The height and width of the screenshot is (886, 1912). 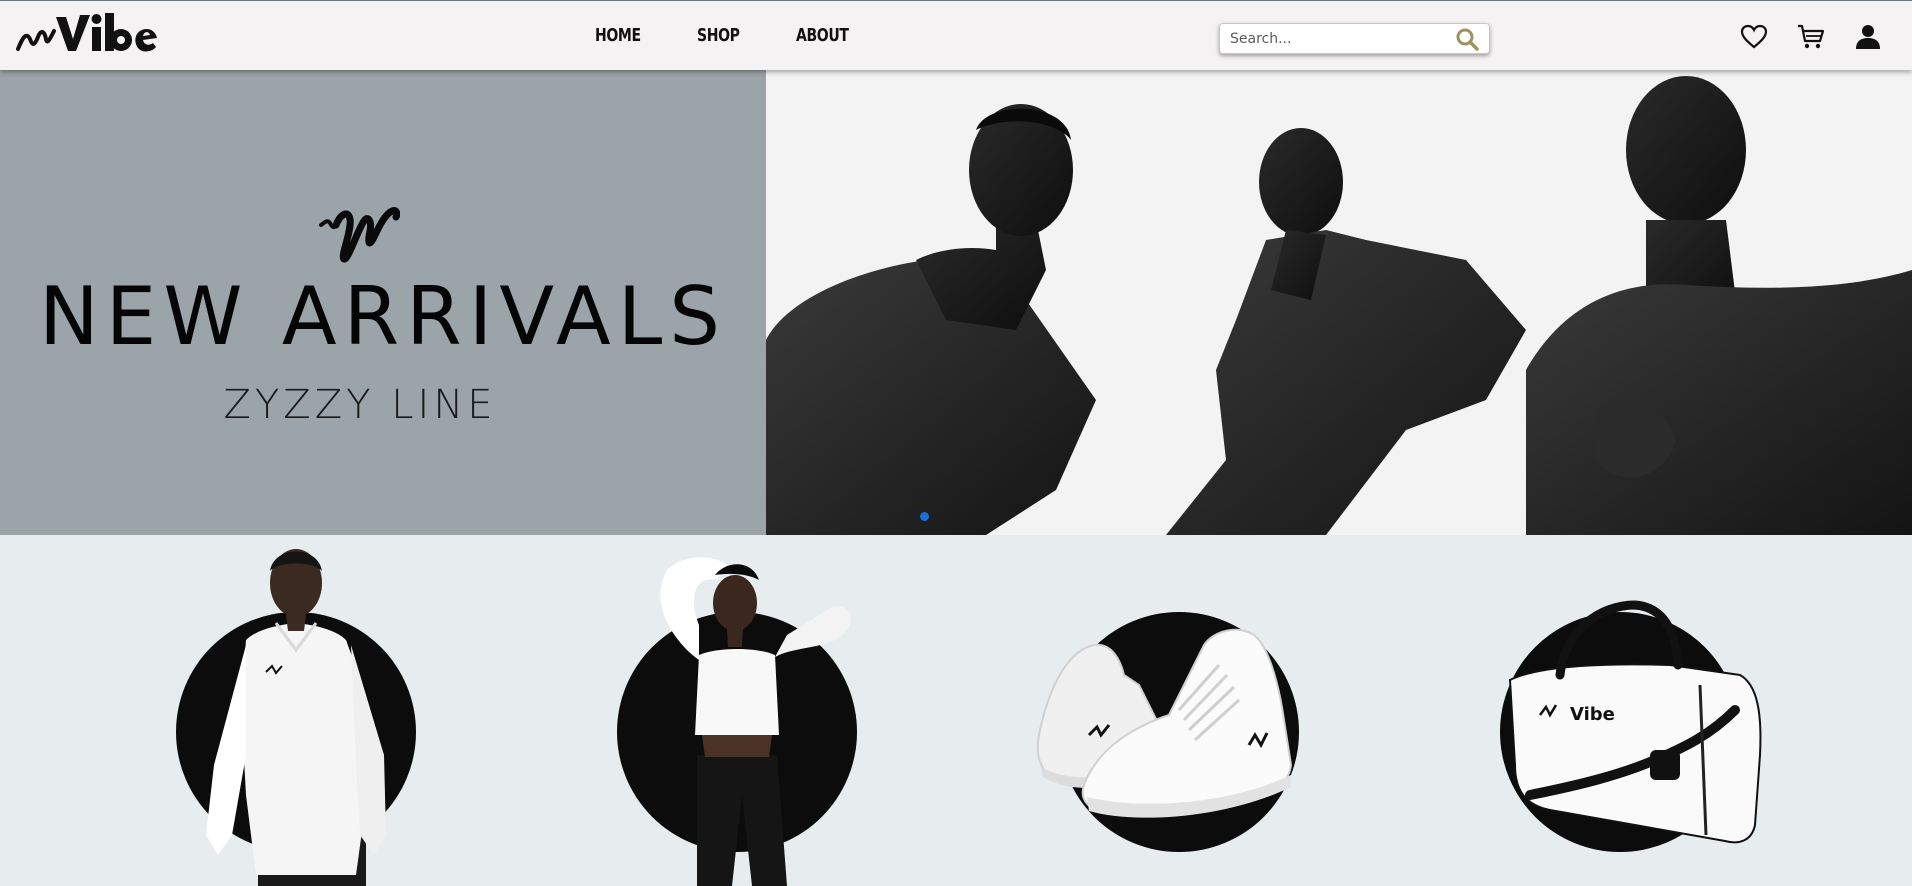 I want to click on product-tile-polo, so click(x=296, y=710).